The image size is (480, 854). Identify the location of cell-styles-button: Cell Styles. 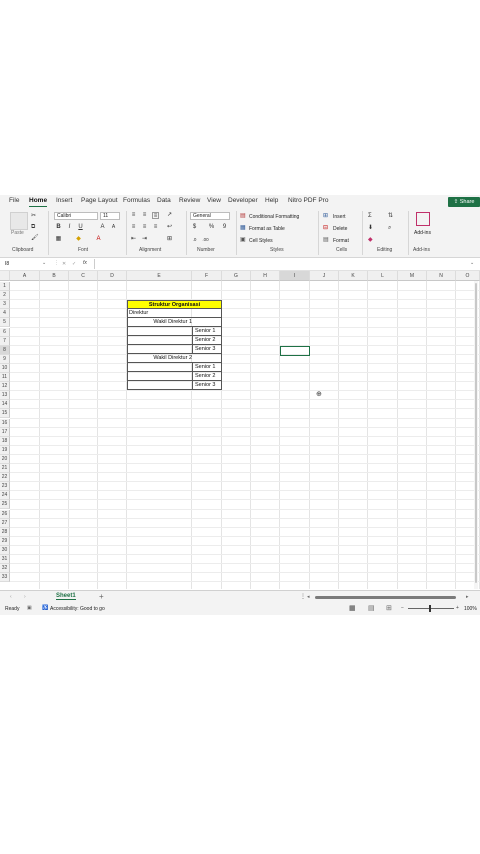
(261, 241).